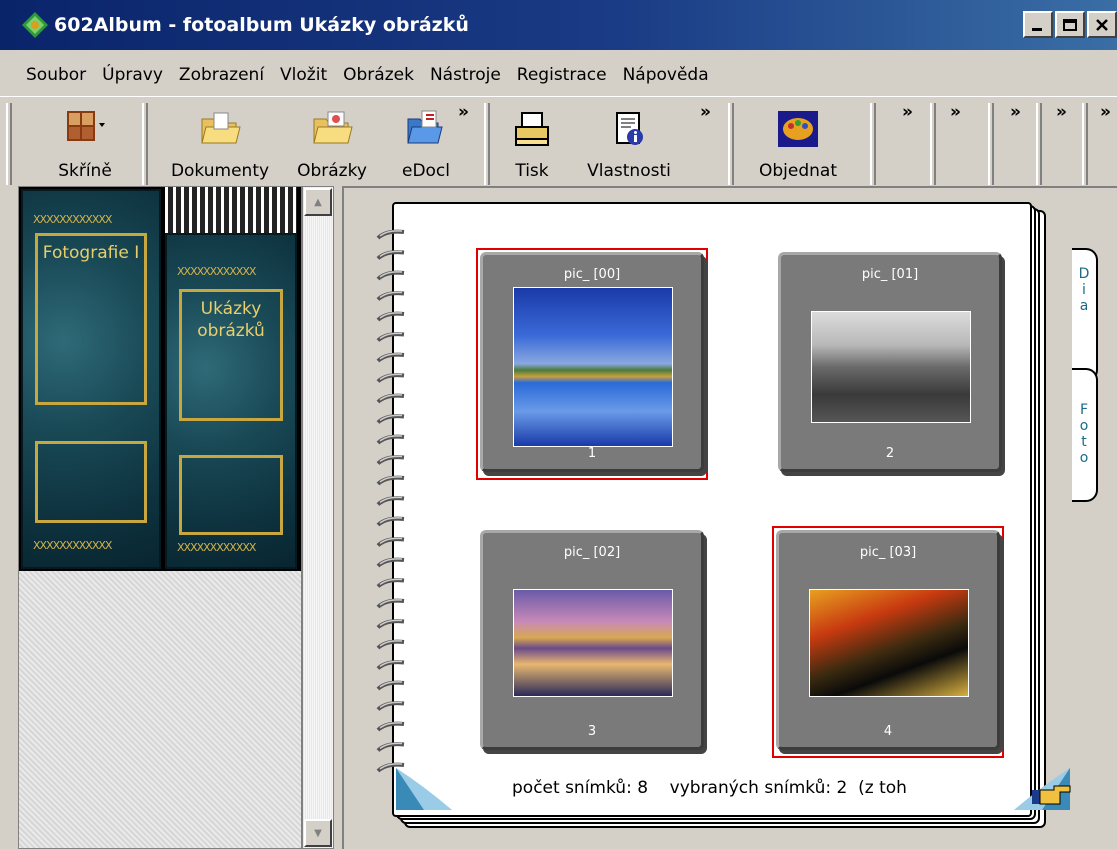 The width and height of the screenshot is (1117, 849). What do you see at coordinates (1102, 24) in the screenshot?
I see `close-button` at bounding box center [1102, 24].